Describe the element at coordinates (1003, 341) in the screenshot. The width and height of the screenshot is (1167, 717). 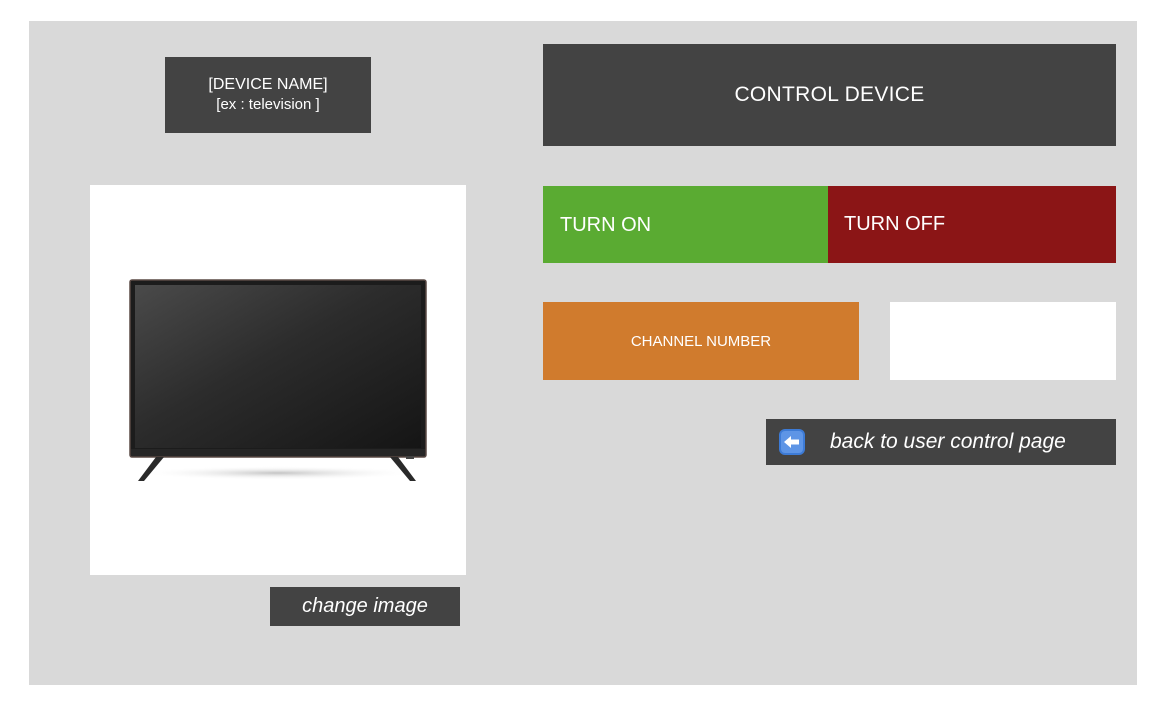
I see `channel-number-input` at that location.